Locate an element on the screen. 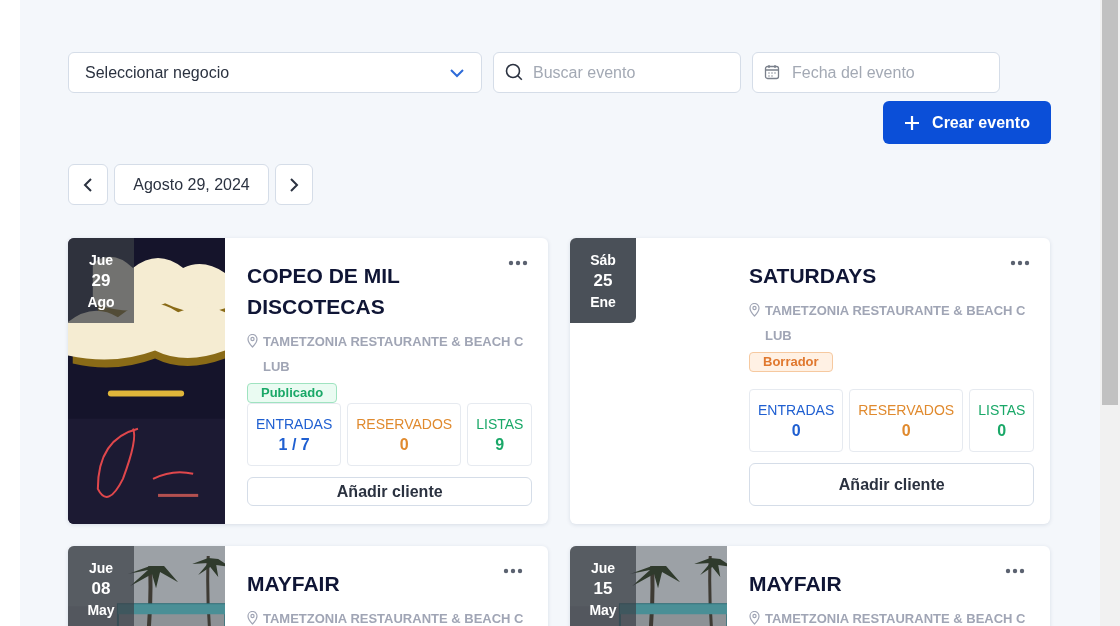 This screenshot has width=1120, height=626. event-month: Ene is located at coordinates (603, 302).